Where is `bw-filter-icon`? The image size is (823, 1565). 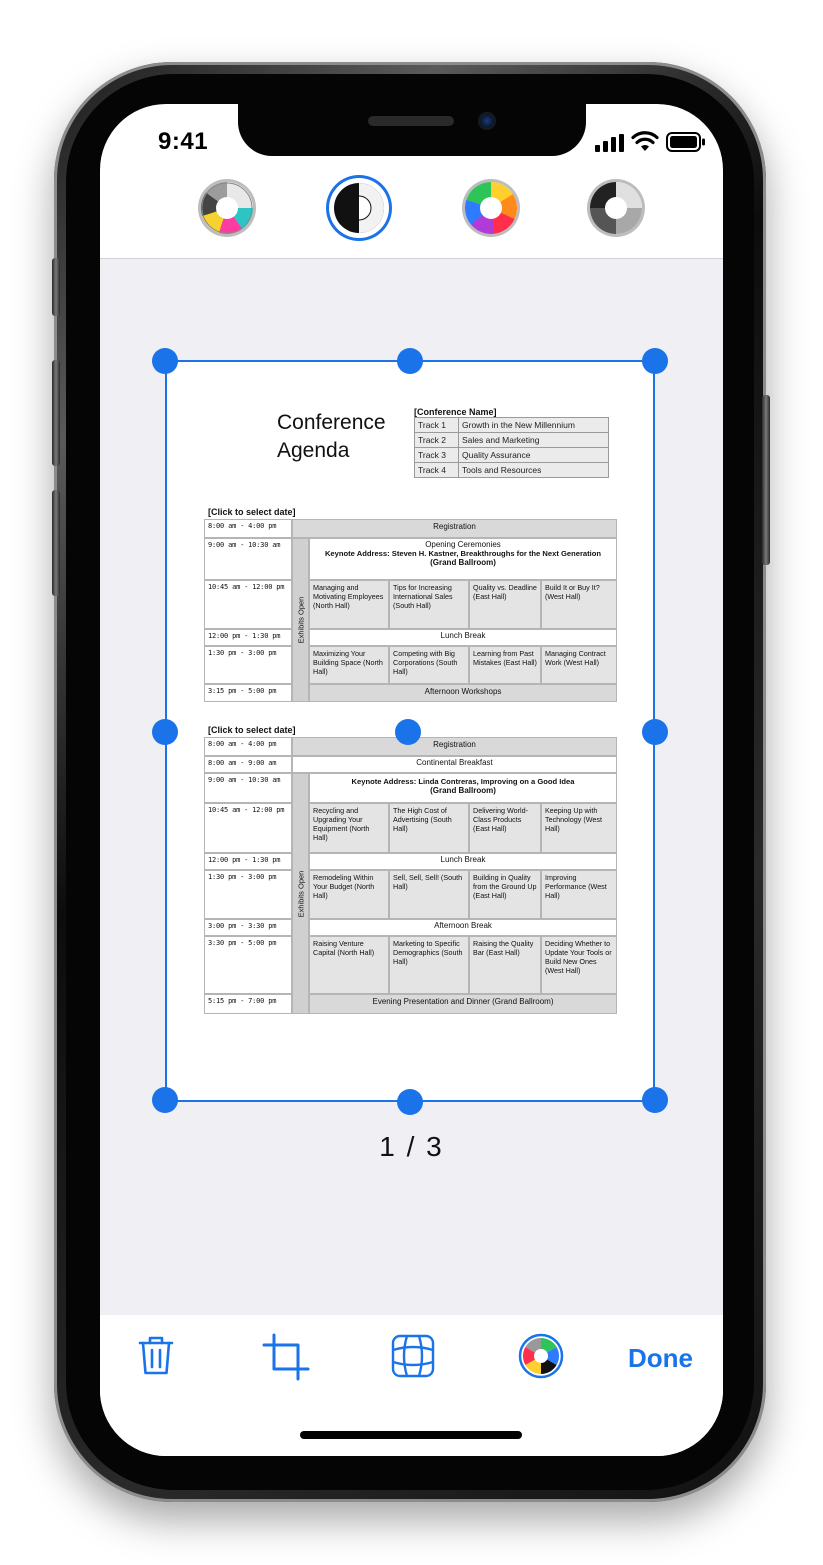
bw-filter-icon is located at coordinates (616, 208).